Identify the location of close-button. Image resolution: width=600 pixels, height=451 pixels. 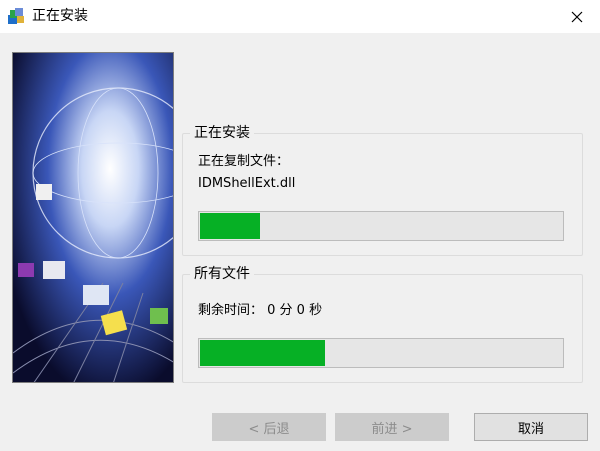
(577, 16).